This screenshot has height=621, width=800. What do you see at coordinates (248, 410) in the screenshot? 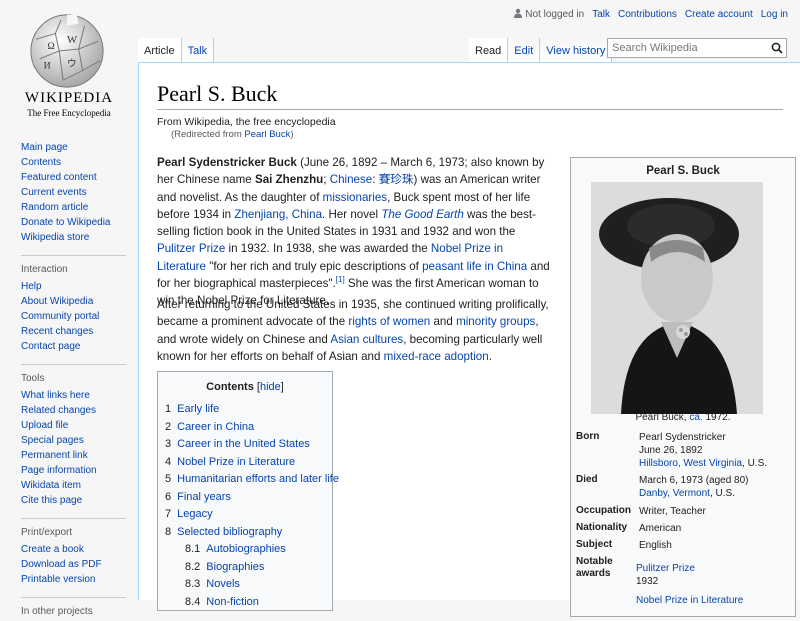
I see `toc-item: 1 Early life` at bounding box center [248, 410].